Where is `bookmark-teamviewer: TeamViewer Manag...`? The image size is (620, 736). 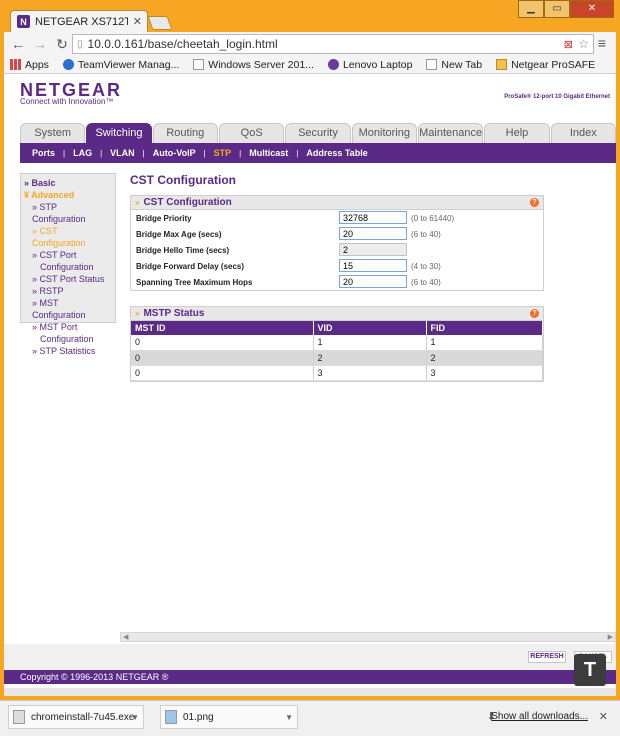
bookmark-teamviewer: TeamViewer Manag... is located at coordinates (120, 65).